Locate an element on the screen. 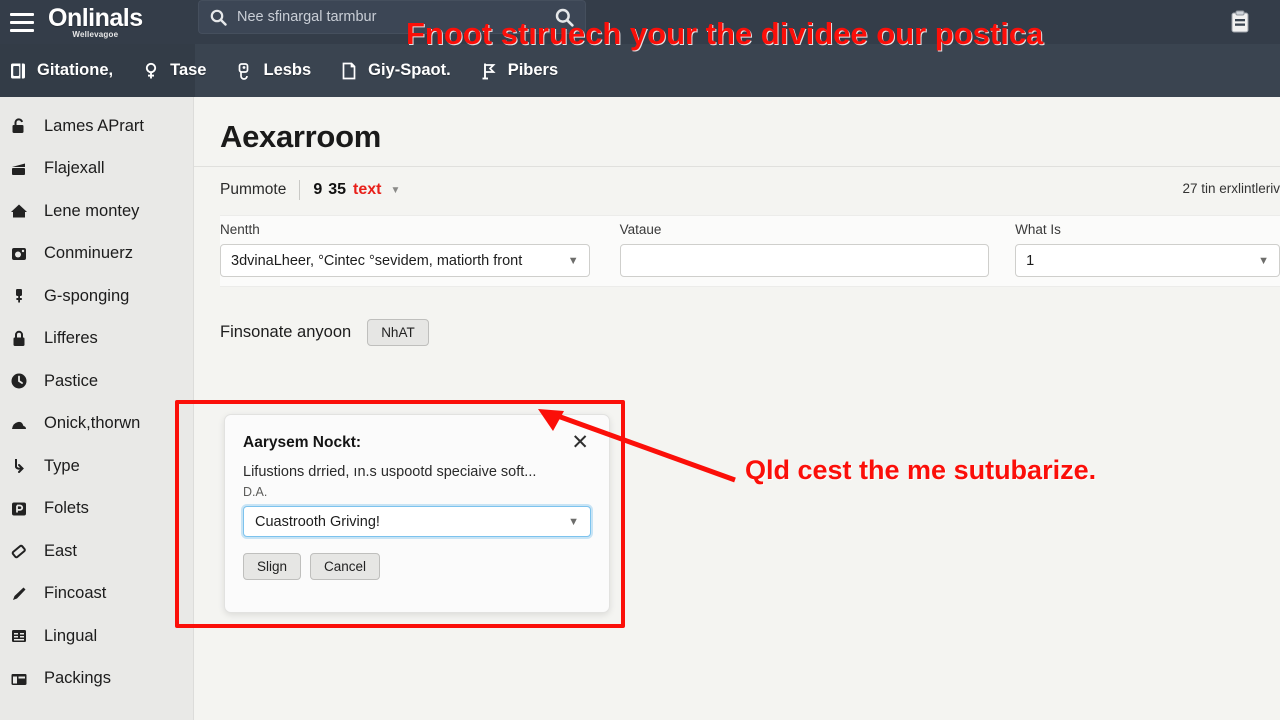  brand-logo: Onlinals Wellevagoe is located at coordinates (95, 22).